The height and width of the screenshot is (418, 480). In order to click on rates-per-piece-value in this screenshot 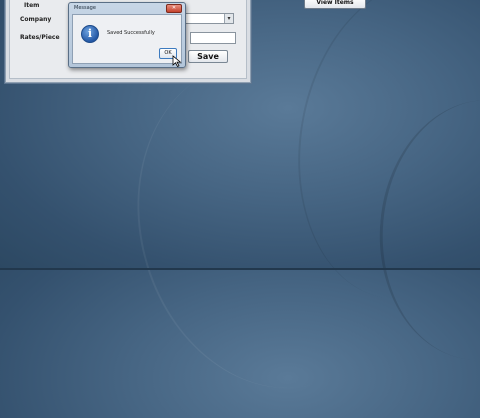, I will do `click(192, 46)`.